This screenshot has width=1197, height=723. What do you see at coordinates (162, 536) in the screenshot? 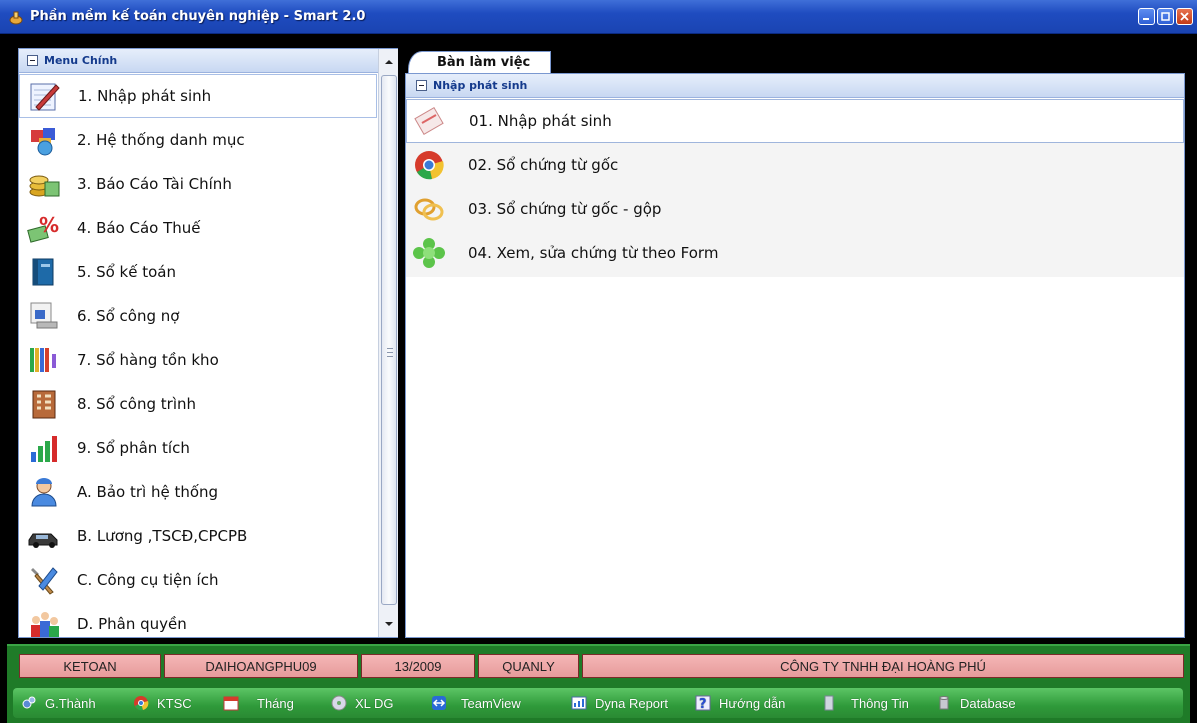
I see `menu-item-label: B. Lương ,TSCĐ,CPCPB` at bounding box center [162, 536].